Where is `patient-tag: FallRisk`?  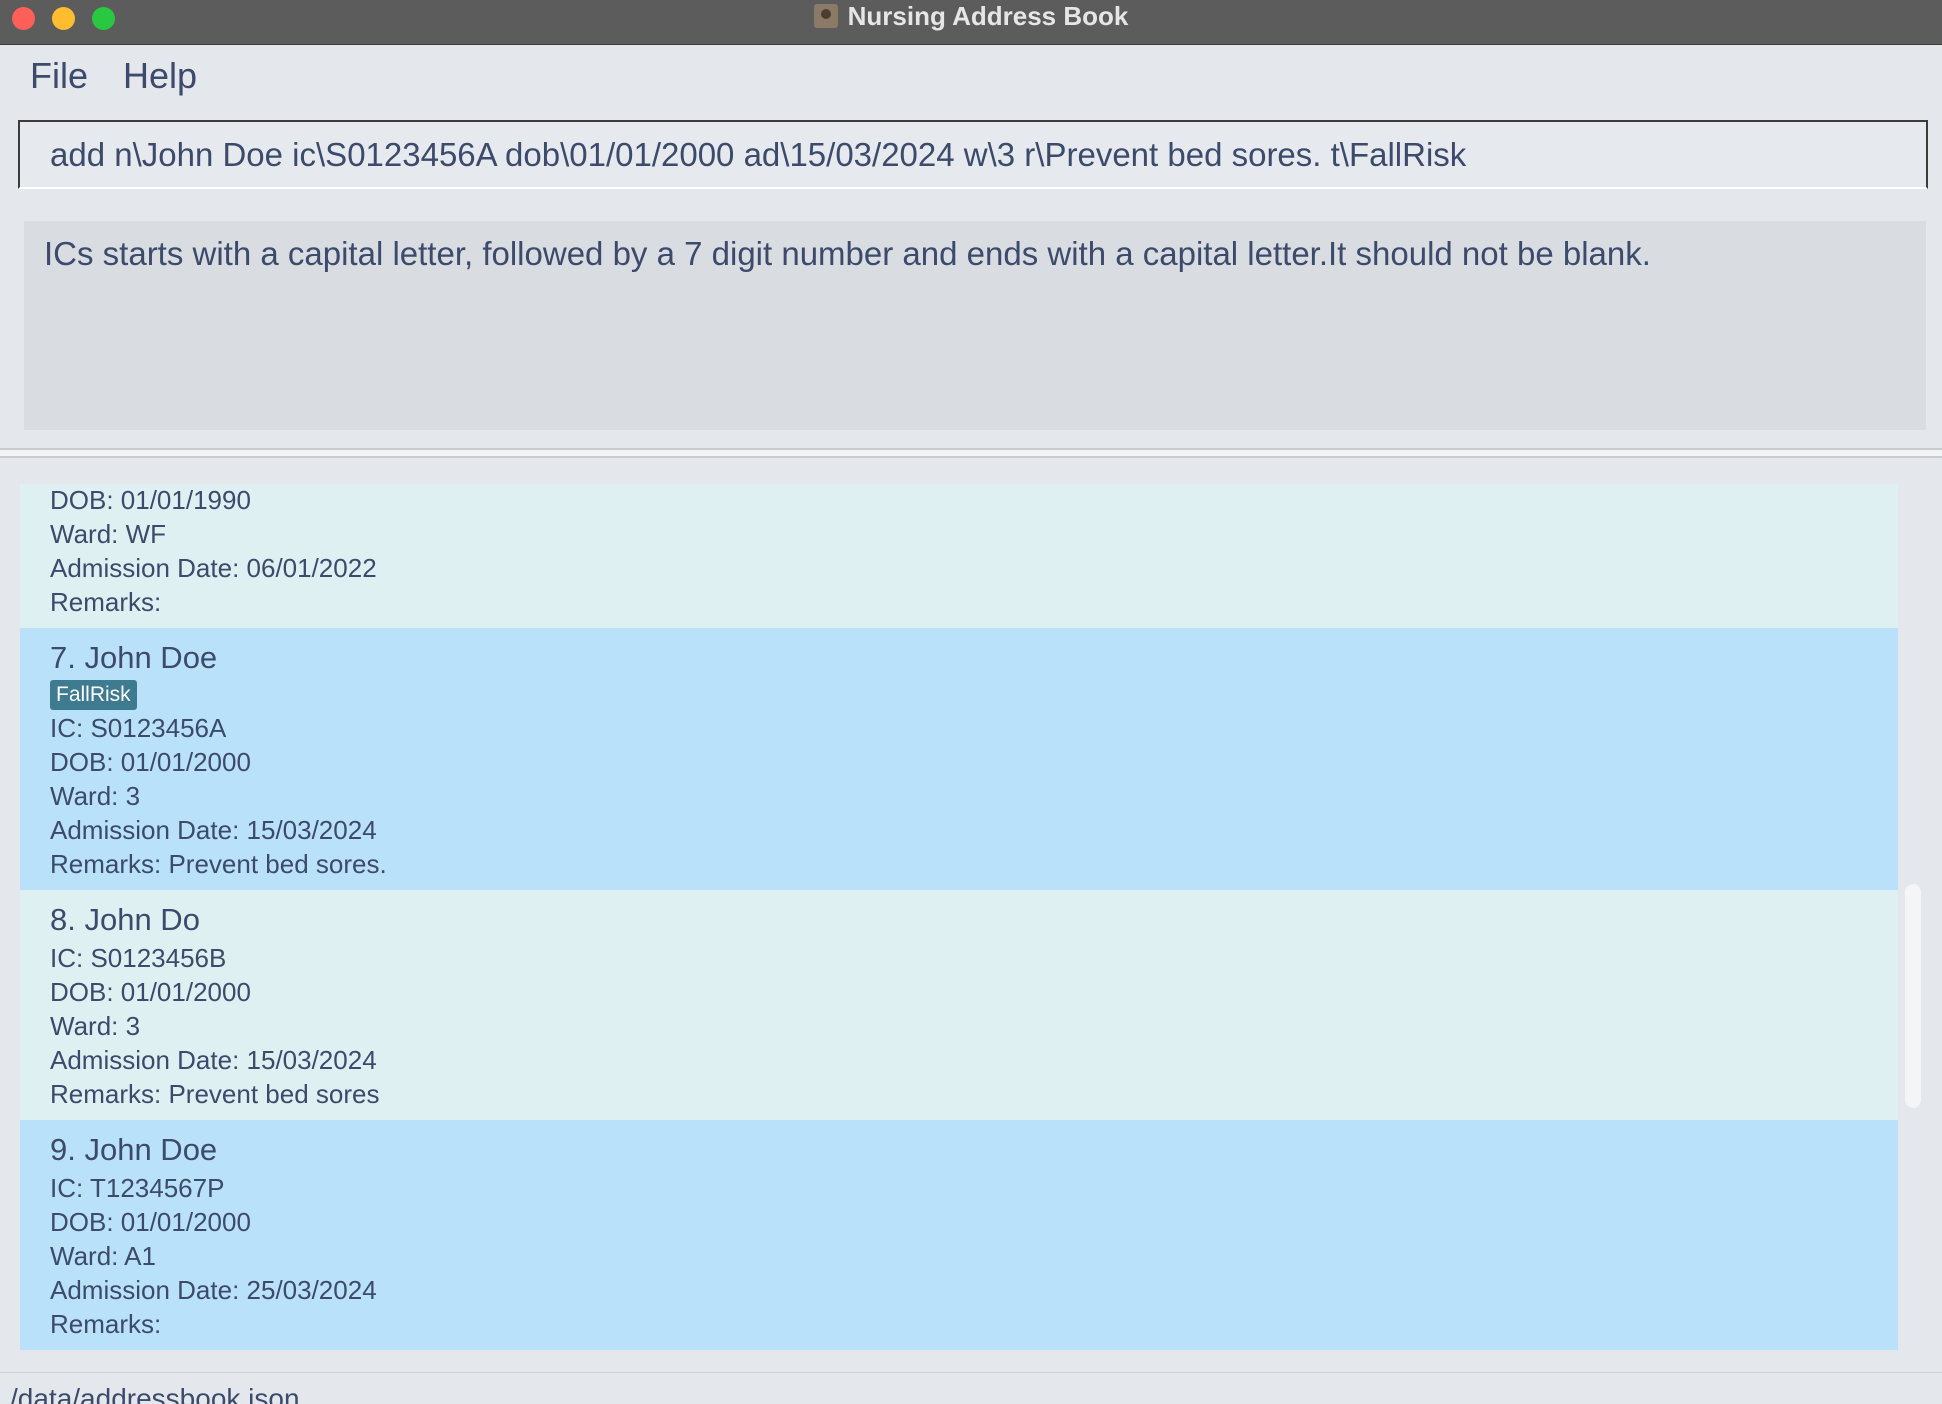
patient-tag: FallRisk is located at coordinates (93, 695).